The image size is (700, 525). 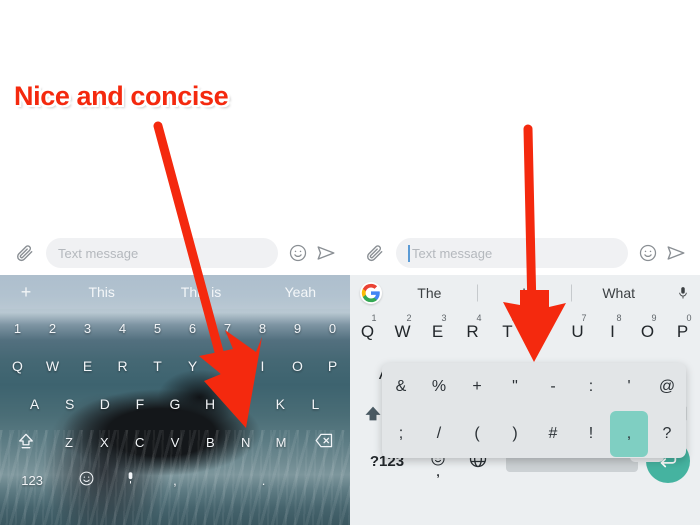 I want to click on key-w: W2, so click(x=402, y=327).